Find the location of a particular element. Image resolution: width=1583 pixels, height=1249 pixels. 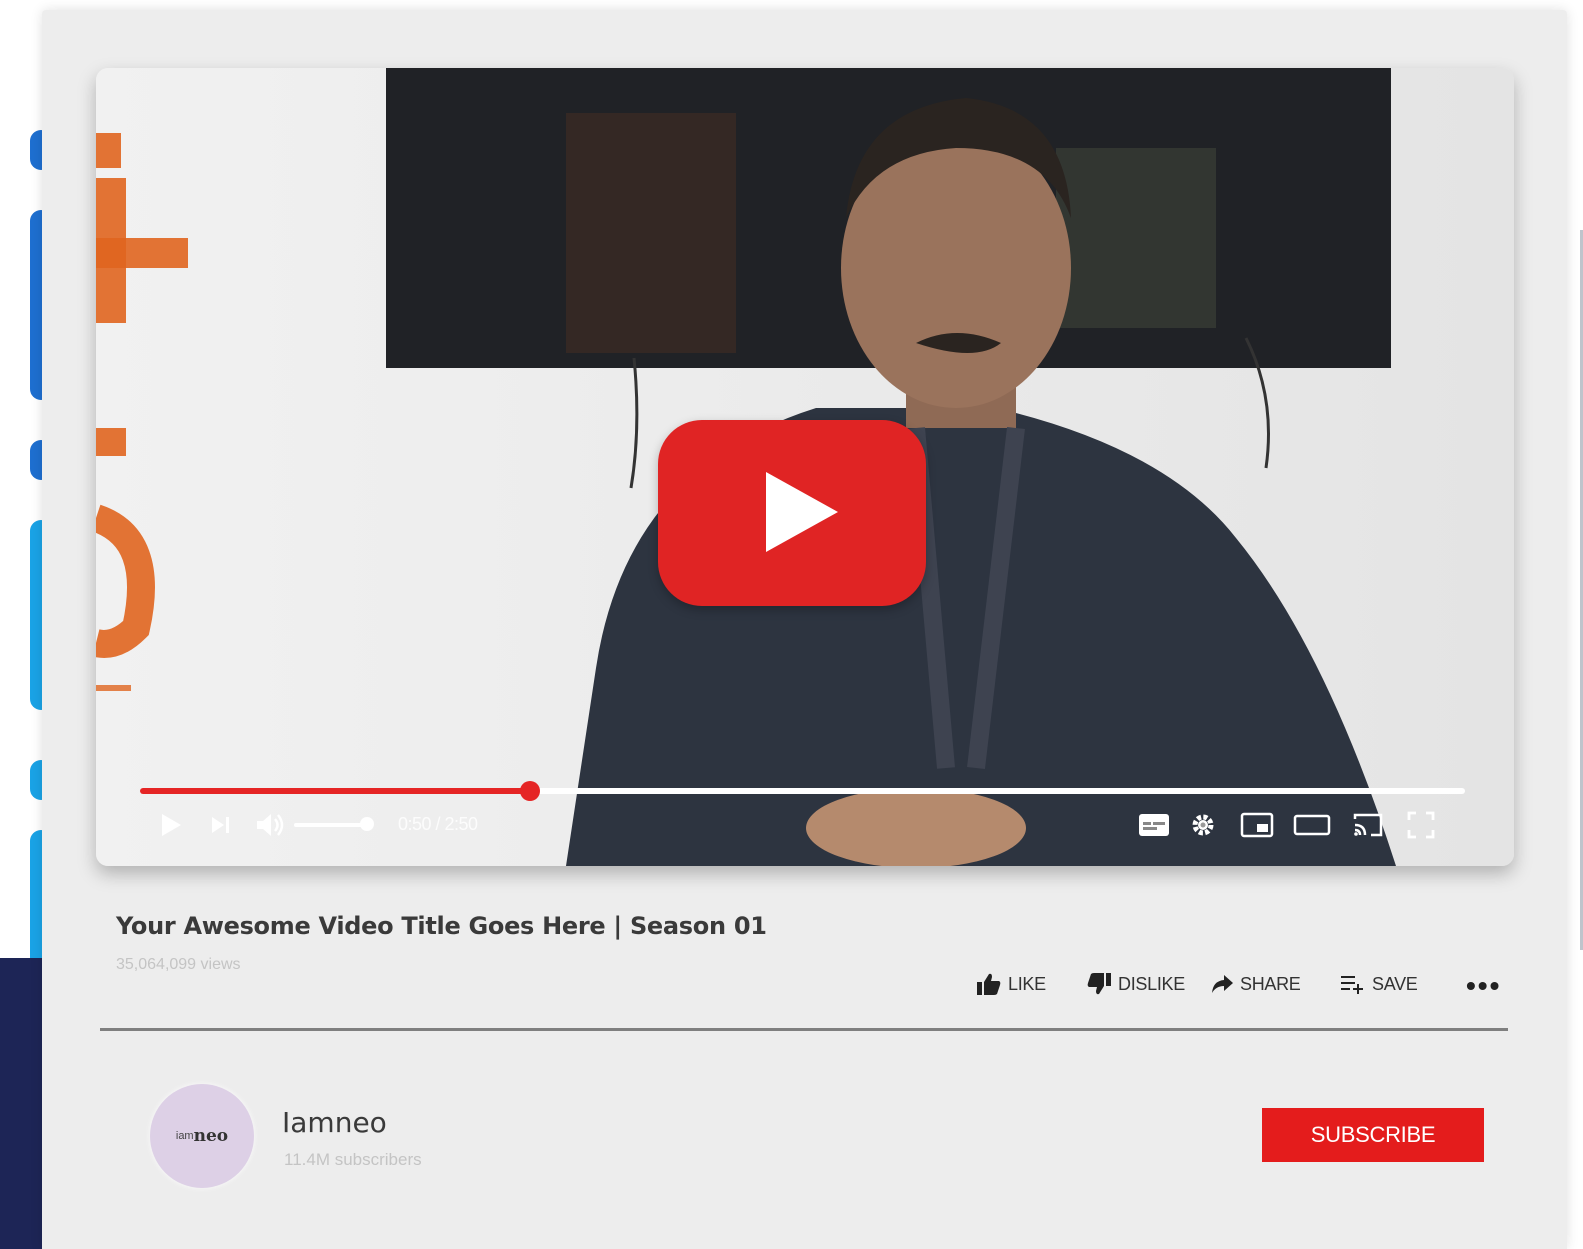

miniplayer-button is located at coordinates (1257, 825).